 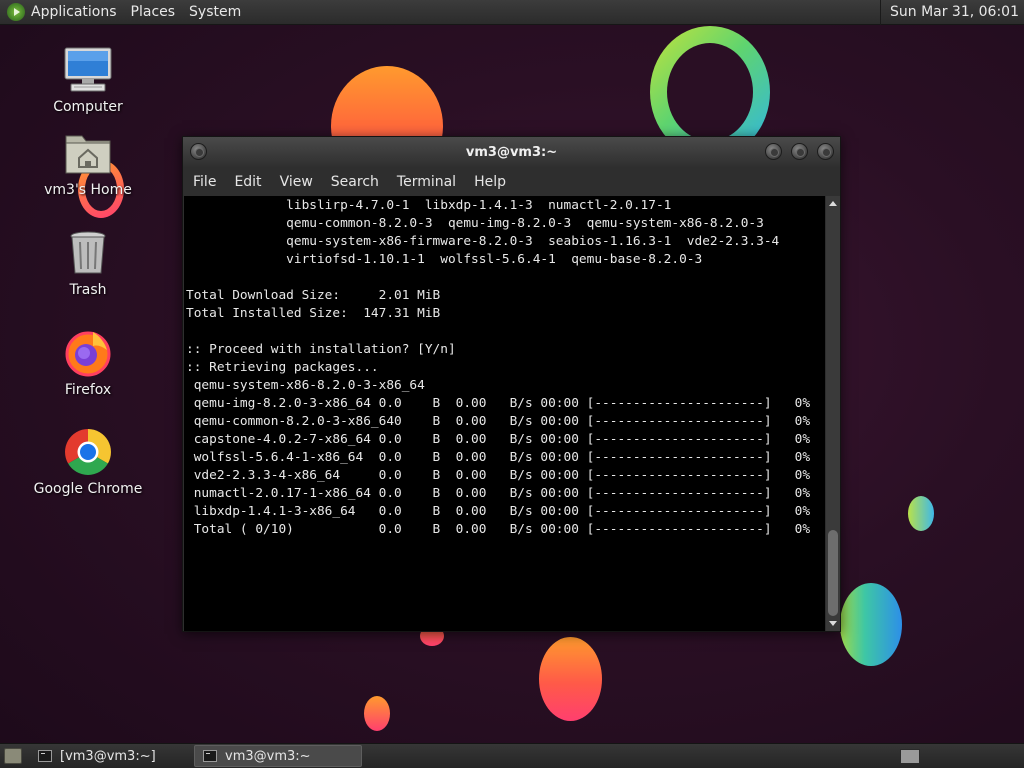 I want to click on window-menu-button, so click(x=198, y=151).